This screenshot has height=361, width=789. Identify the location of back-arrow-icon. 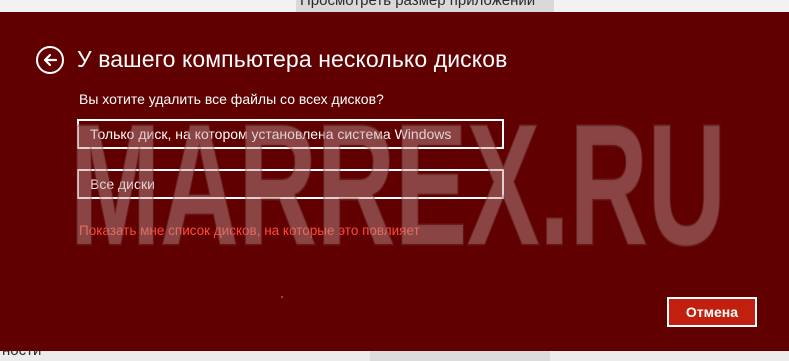
(50, 60).